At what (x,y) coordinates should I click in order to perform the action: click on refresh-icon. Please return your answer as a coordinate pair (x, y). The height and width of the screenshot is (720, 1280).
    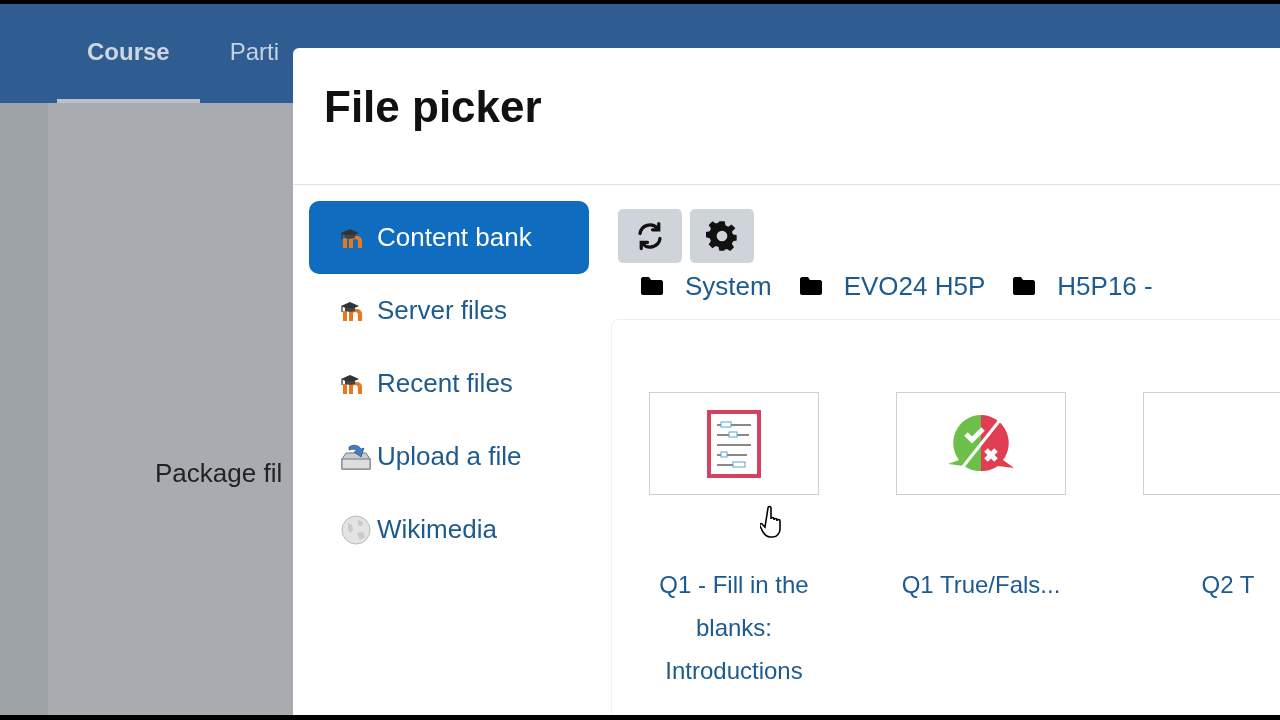
    Looking at the image, I should click on (650, 236).